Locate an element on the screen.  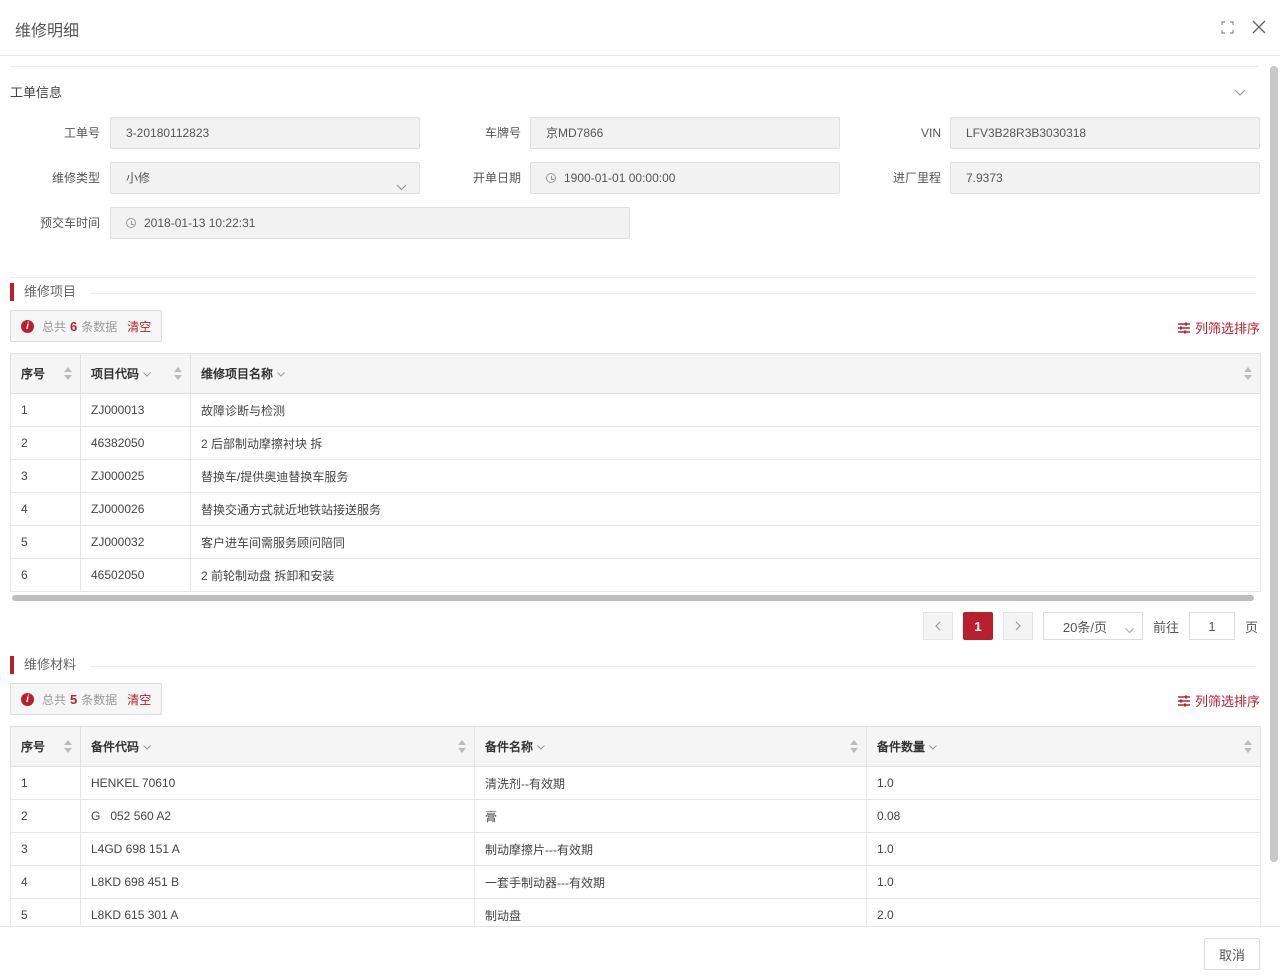
mileage-field: 7.9373 is located at coordinates (1105, 178).